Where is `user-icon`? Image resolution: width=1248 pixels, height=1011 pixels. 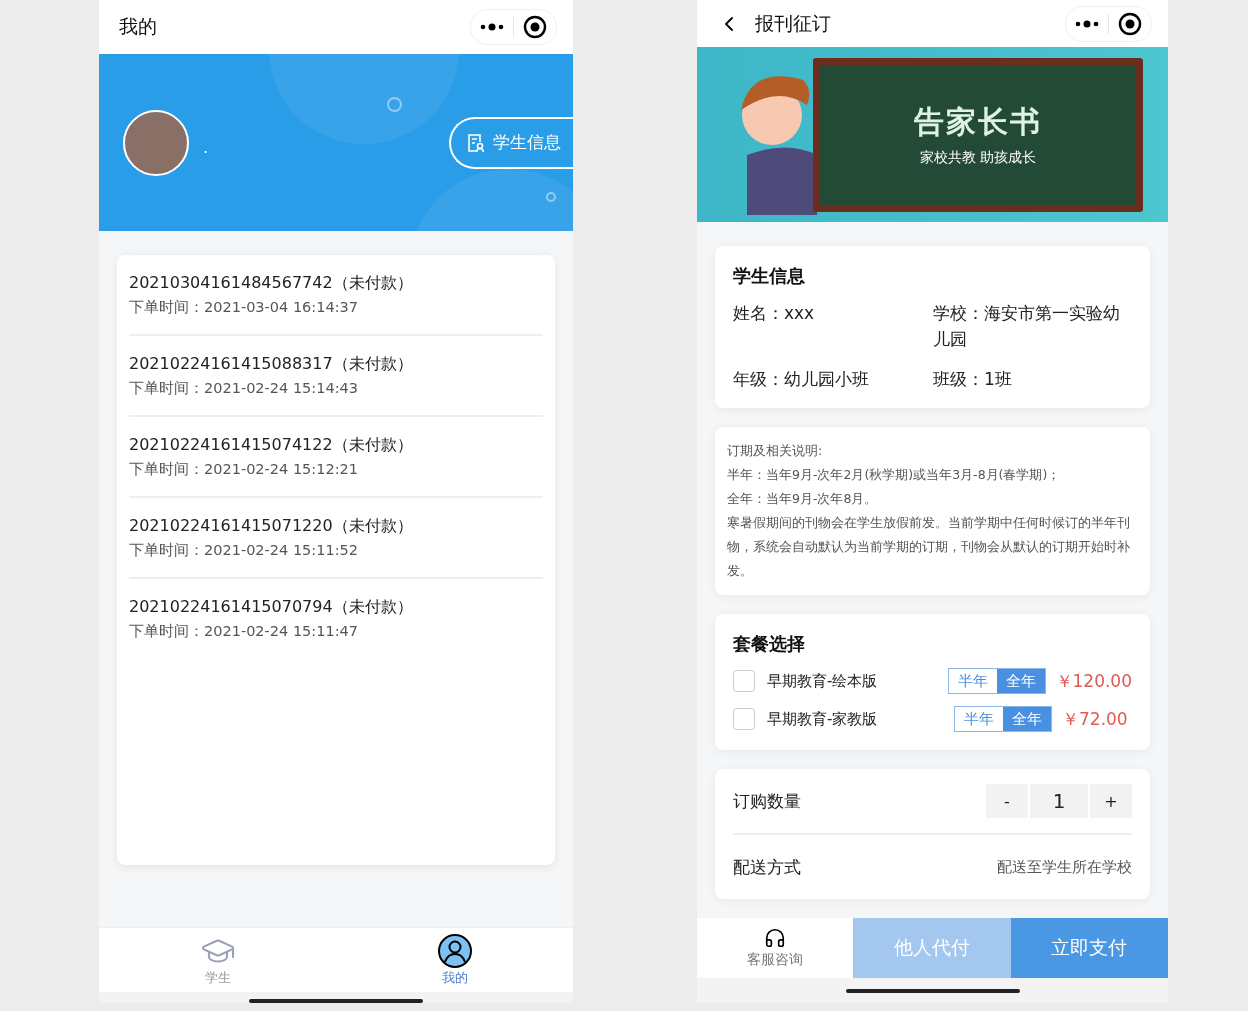
user-icon is located at coordinates (454, 951).